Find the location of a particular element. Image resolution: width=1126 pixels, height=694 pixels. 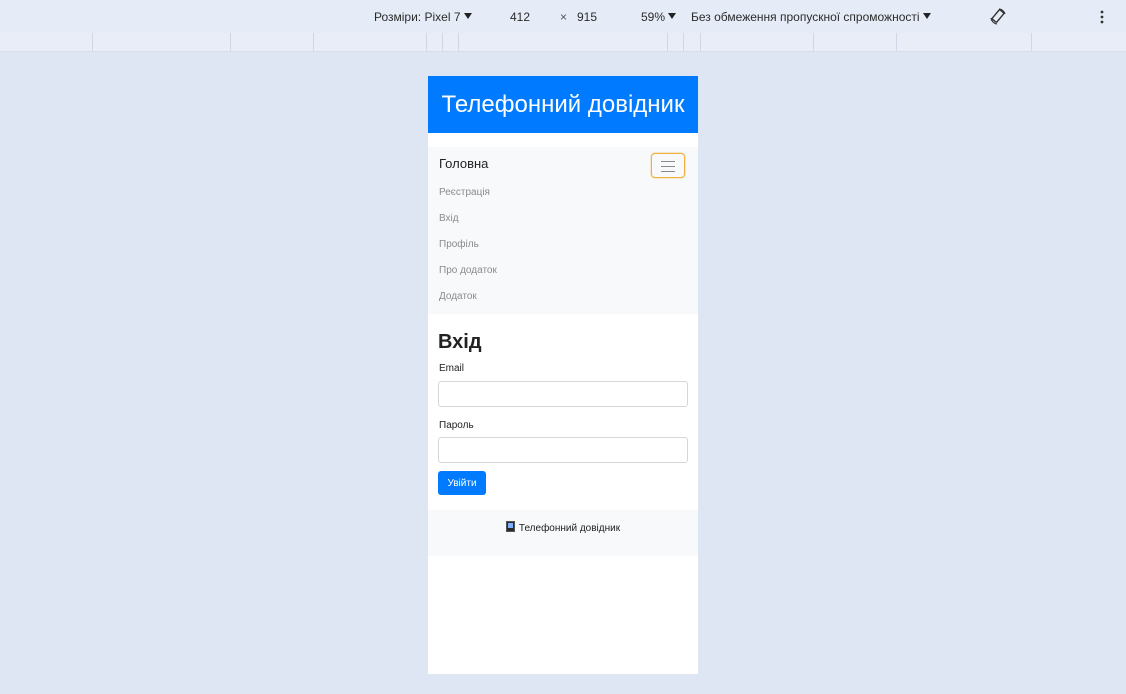

dimension-times-icon: × is located at coordinates (564, 17).